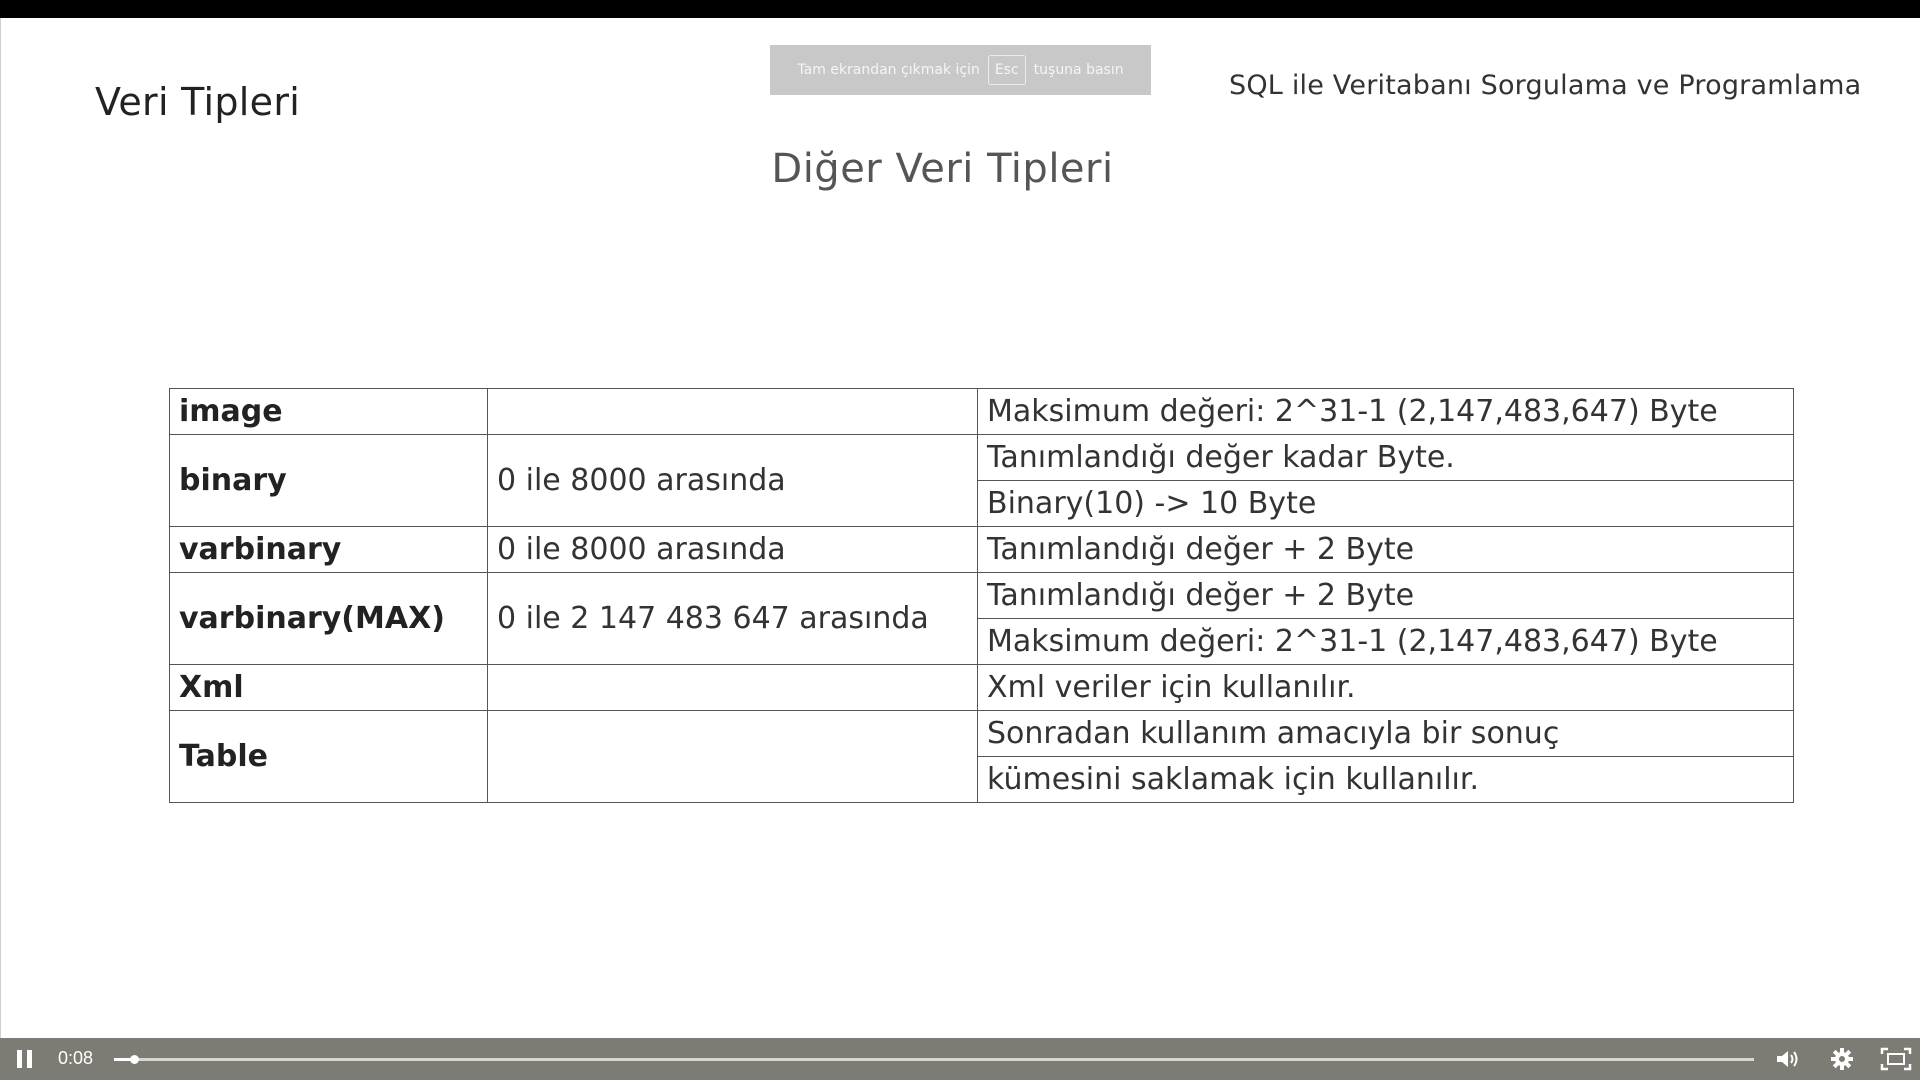  I want to click on volume-icon, so click(1787, 1059).